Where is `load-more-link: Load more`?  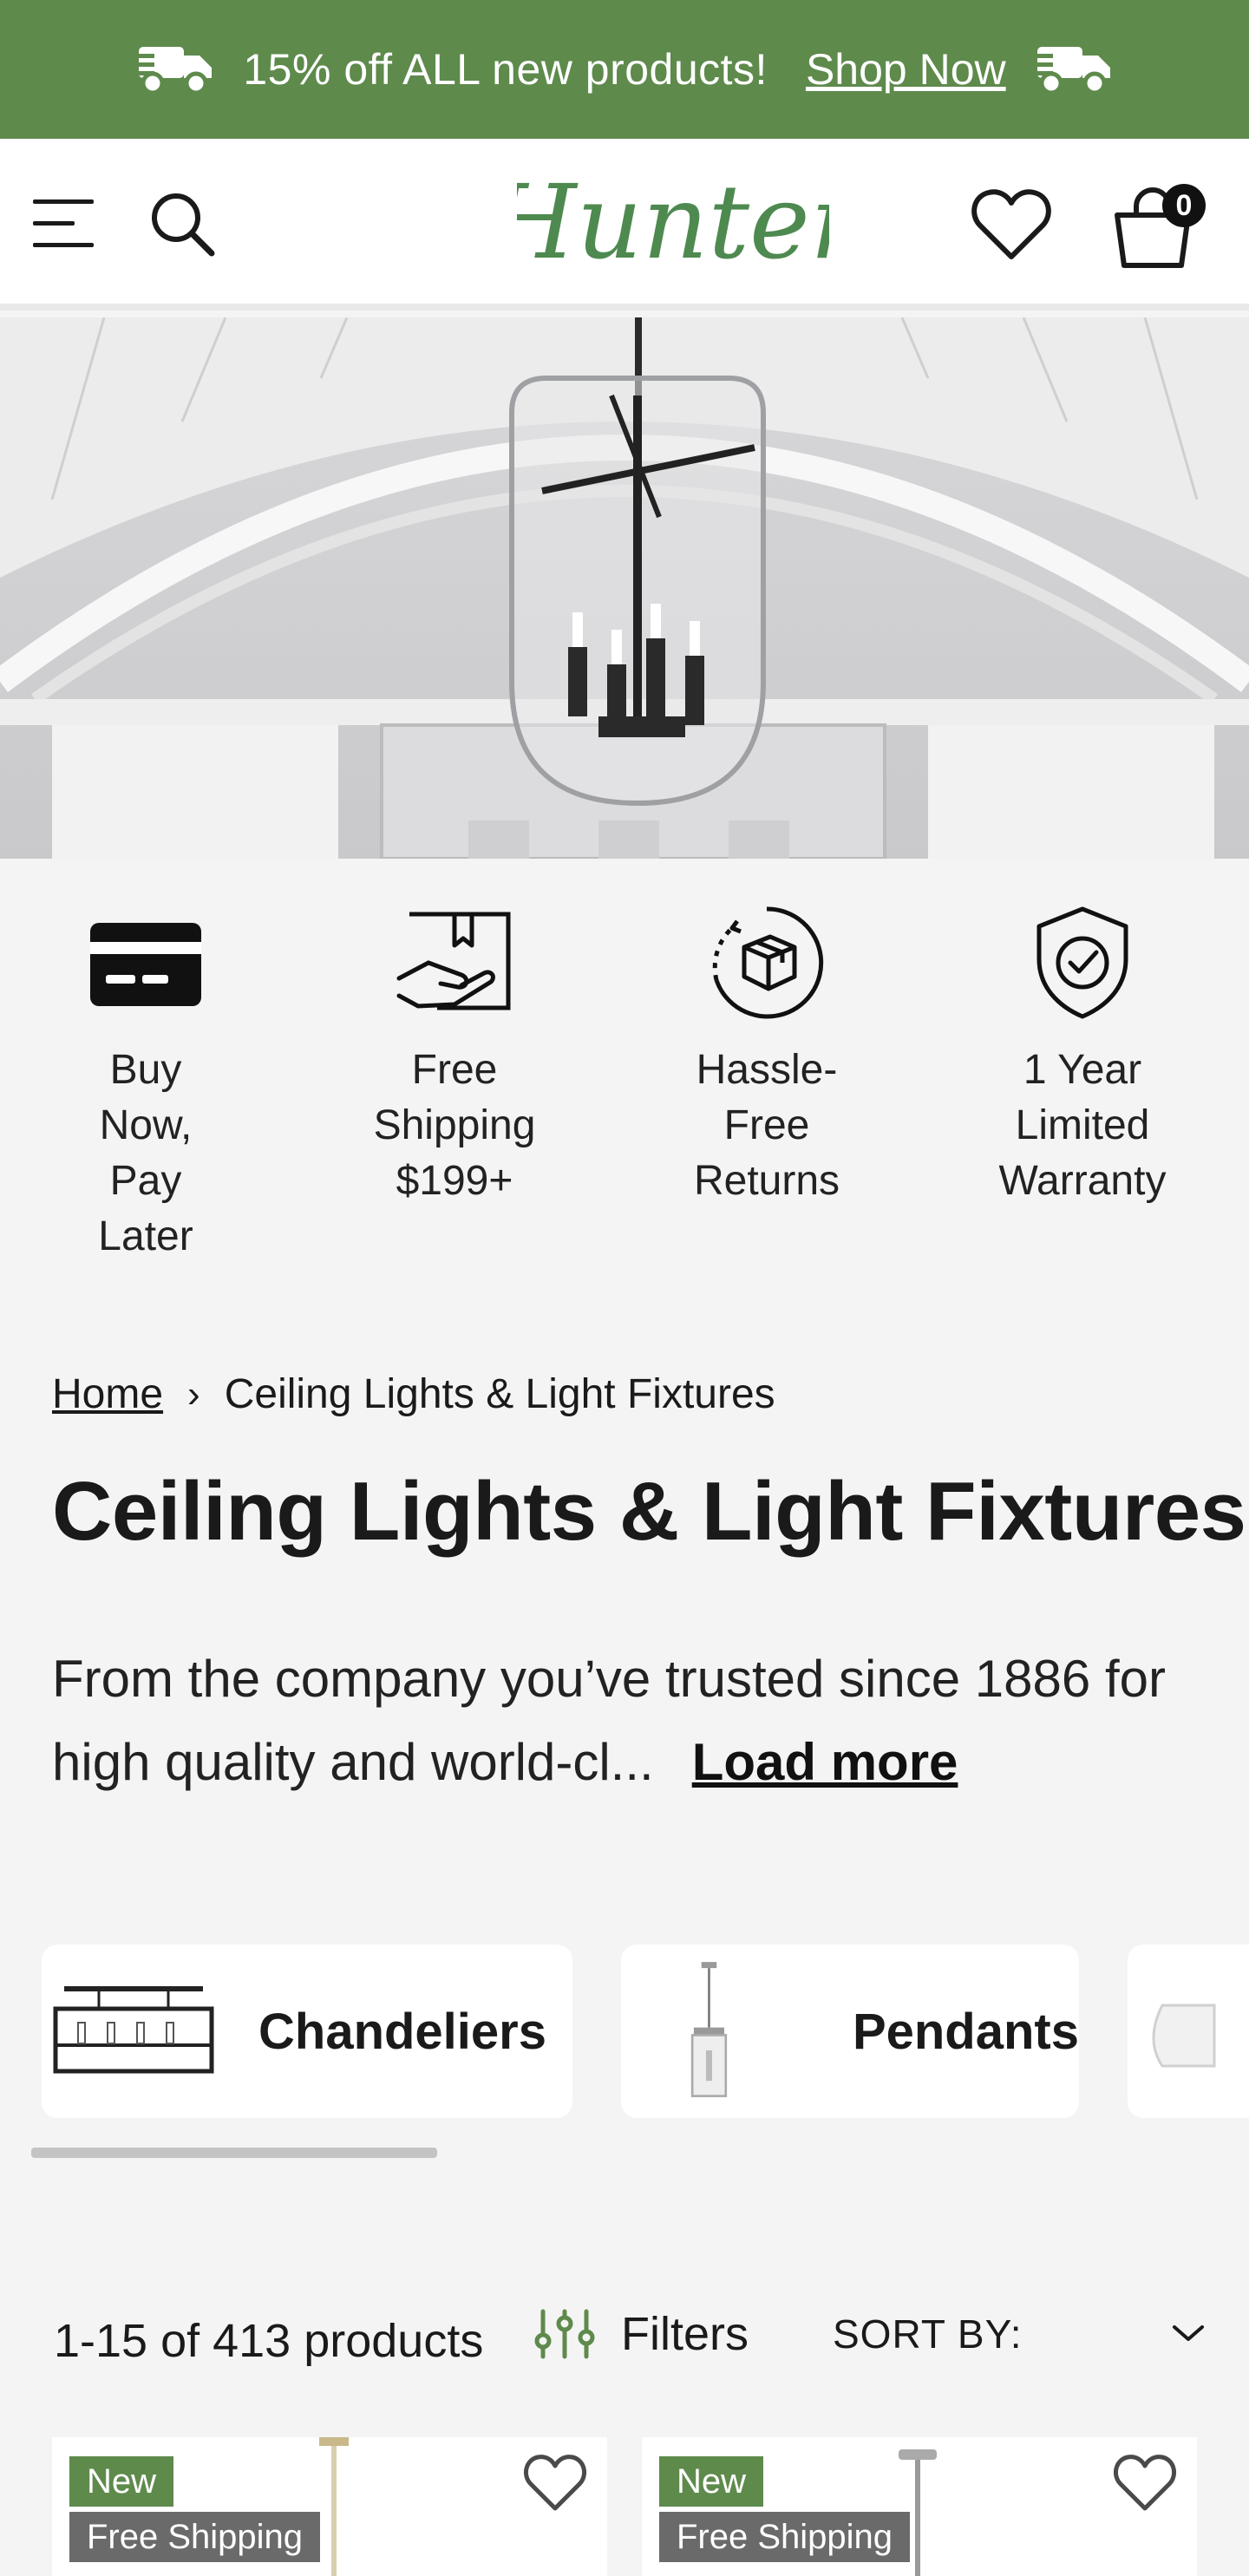
load-more-link: Load more is located at coordinates (825, 1762).